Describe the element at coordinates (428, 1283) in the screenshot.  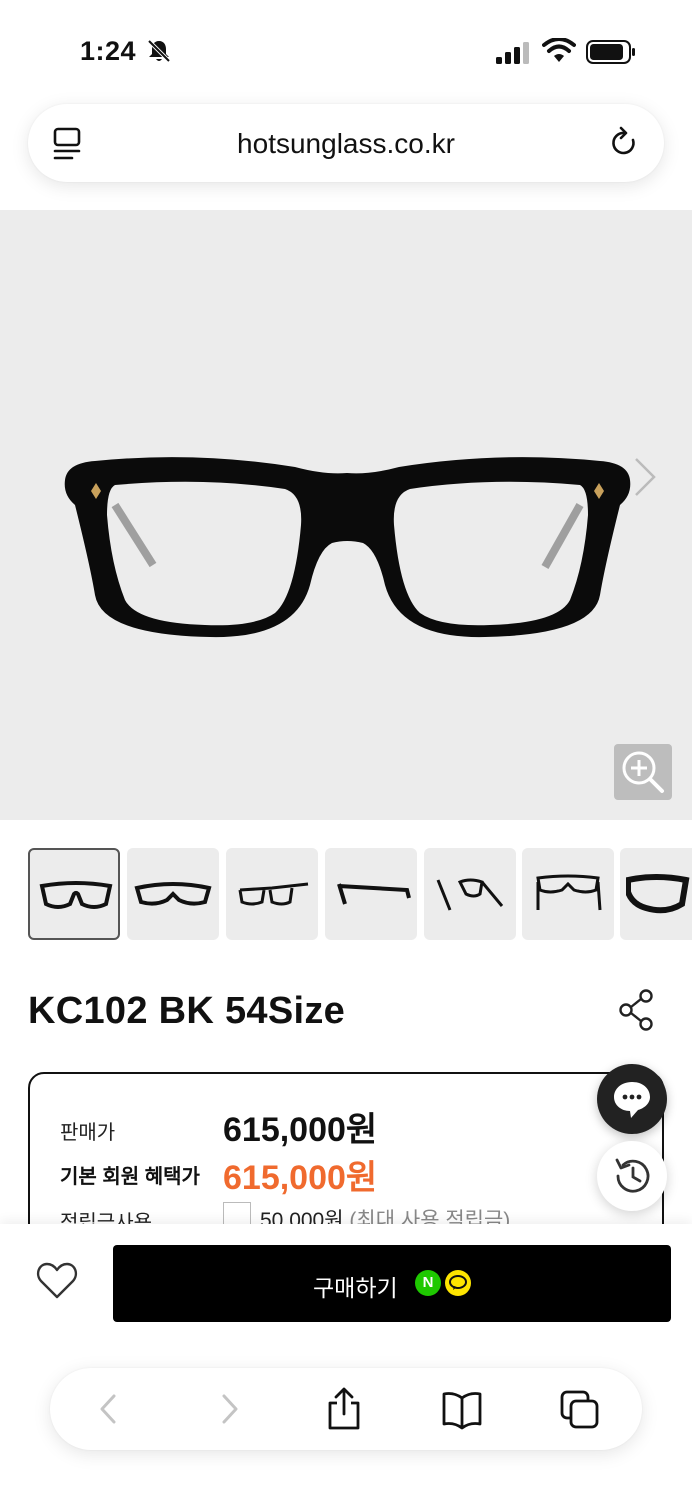
I see `naver-pay-icon: N` at that location.